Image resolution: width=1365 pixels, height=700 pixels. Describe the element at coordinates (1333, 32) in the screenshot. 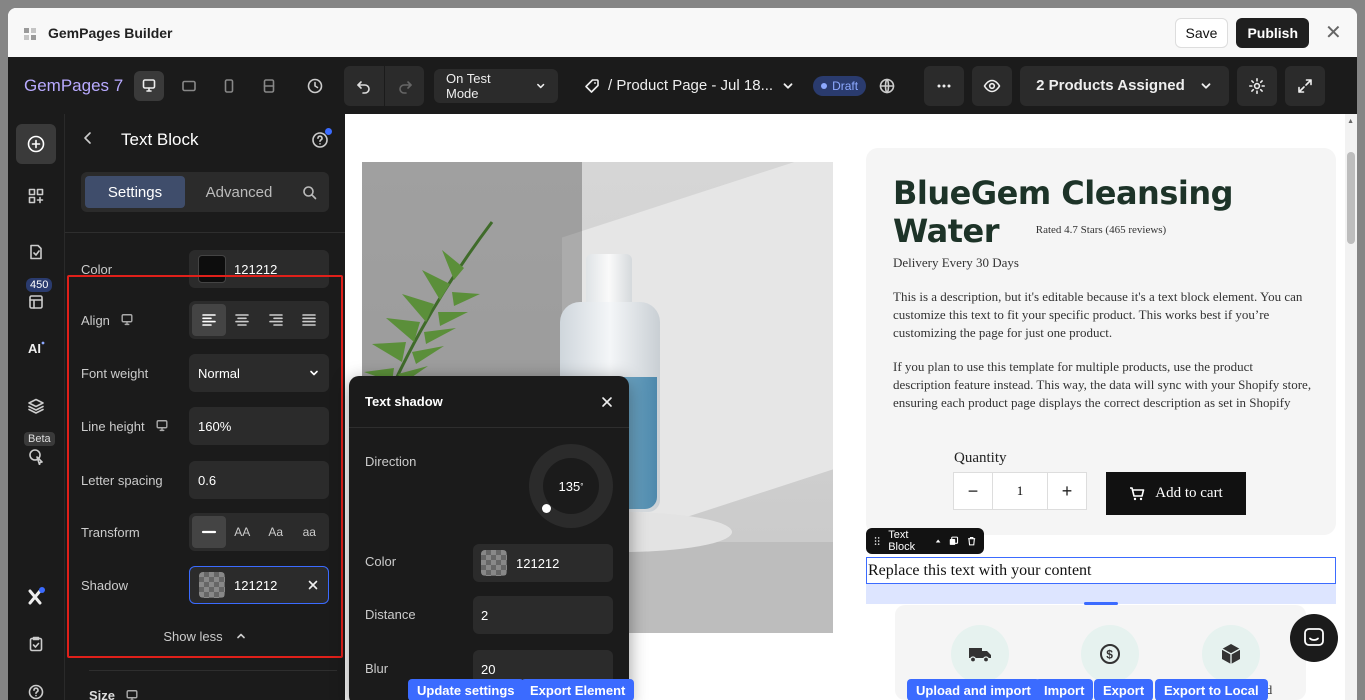

I see `close-window-icon: ✕` at that location.